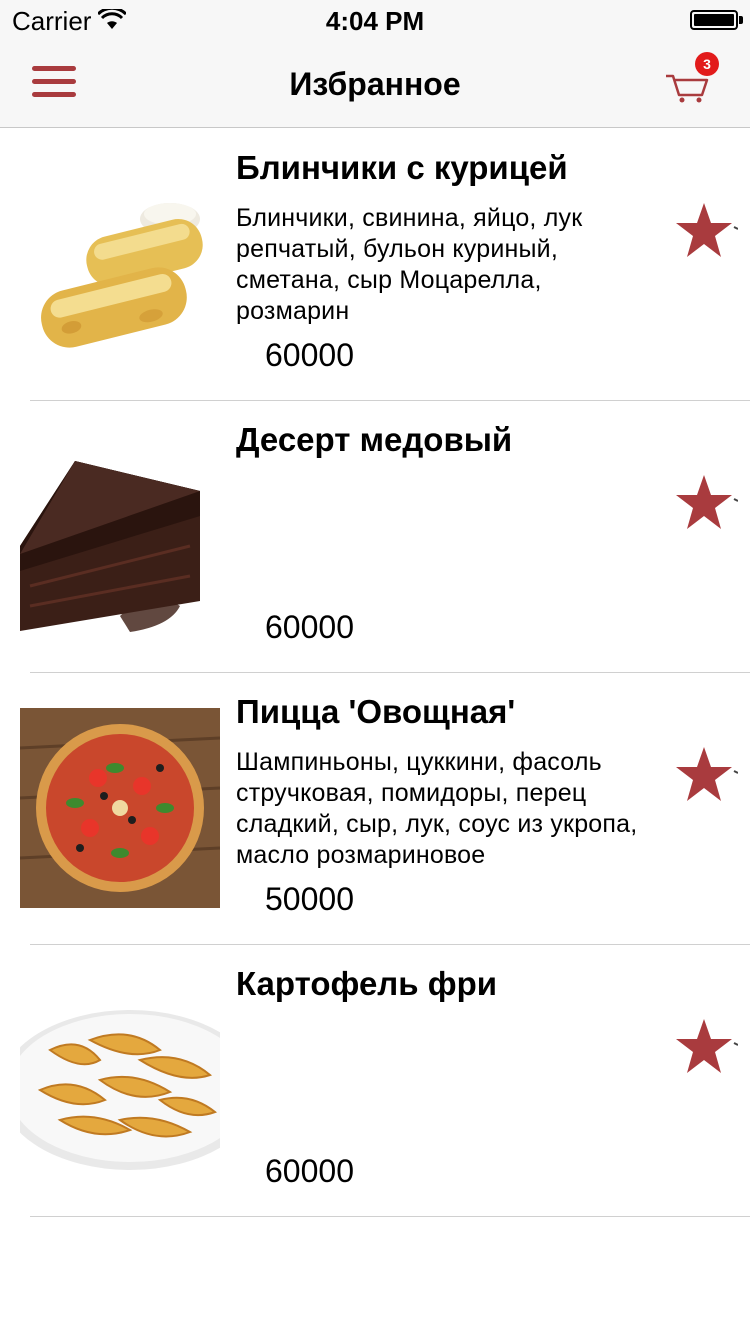 The height and width of the screenshot is (1334, 750). Describe the element at coordinates (714, 20) in the screenshot. I see `battery-icon` at that location.